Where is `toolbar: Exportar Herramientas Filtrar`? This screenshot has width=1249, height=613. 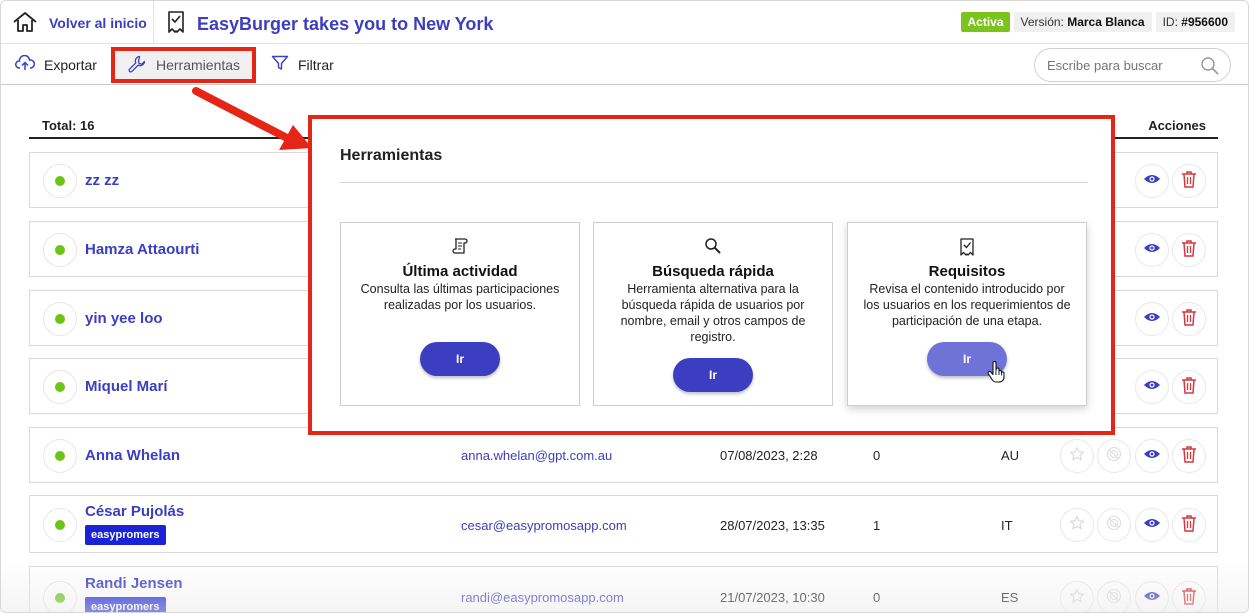
toolbar: Exportar Herramientas Filtrar is located at coordinates (624, 64).